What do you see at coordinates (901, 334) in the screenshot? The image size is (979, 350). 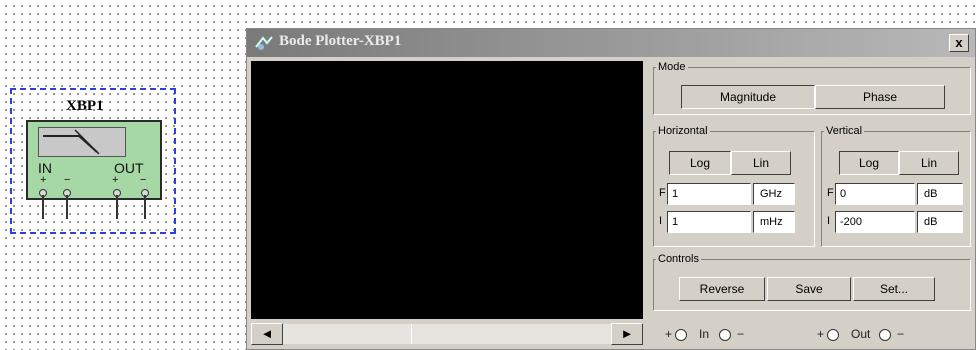 I see `out-minus-terminal-label: −` at bounding box center [901, 334].